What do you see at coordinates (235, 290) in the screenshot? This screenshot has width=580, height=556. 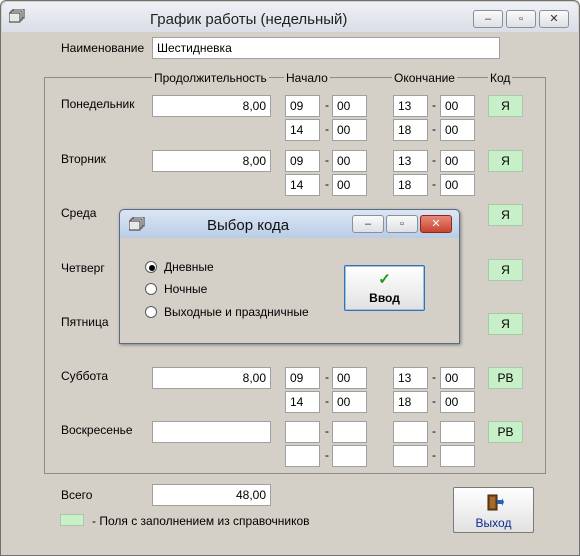 I see `radio-option-night: Ночные` at bounding box center [235, 290].